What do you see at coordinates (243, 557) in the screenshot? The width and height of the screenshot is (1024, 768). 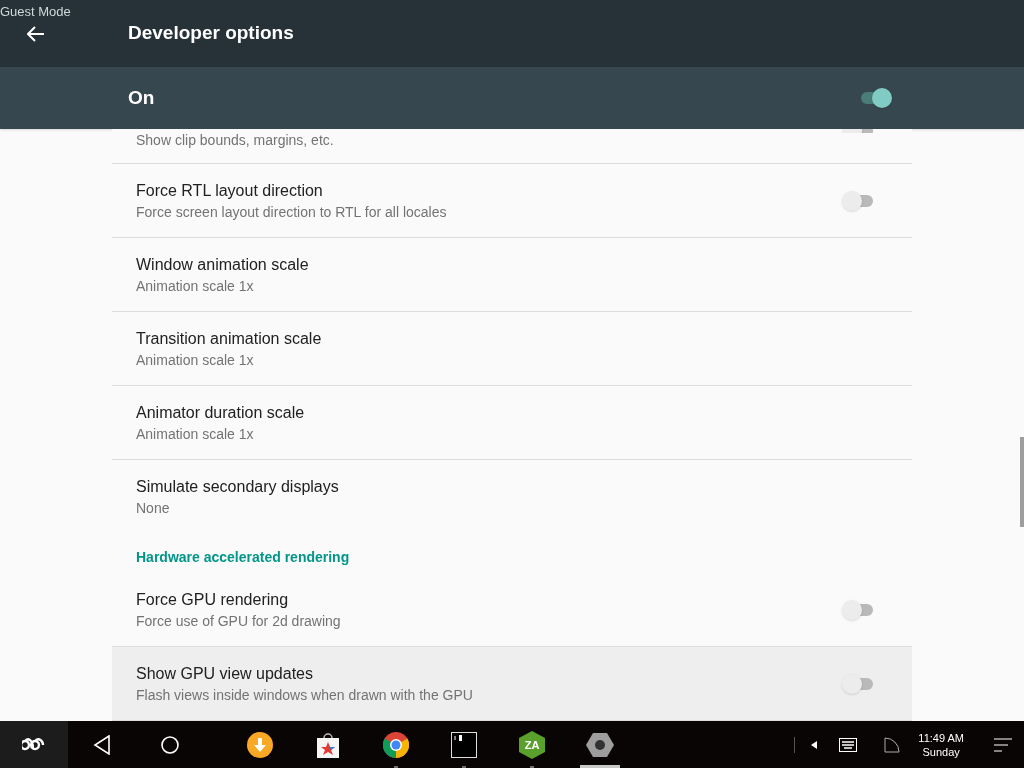 I see `section-header: Hardware accelerated rendering` at bounding box center [243, 557].